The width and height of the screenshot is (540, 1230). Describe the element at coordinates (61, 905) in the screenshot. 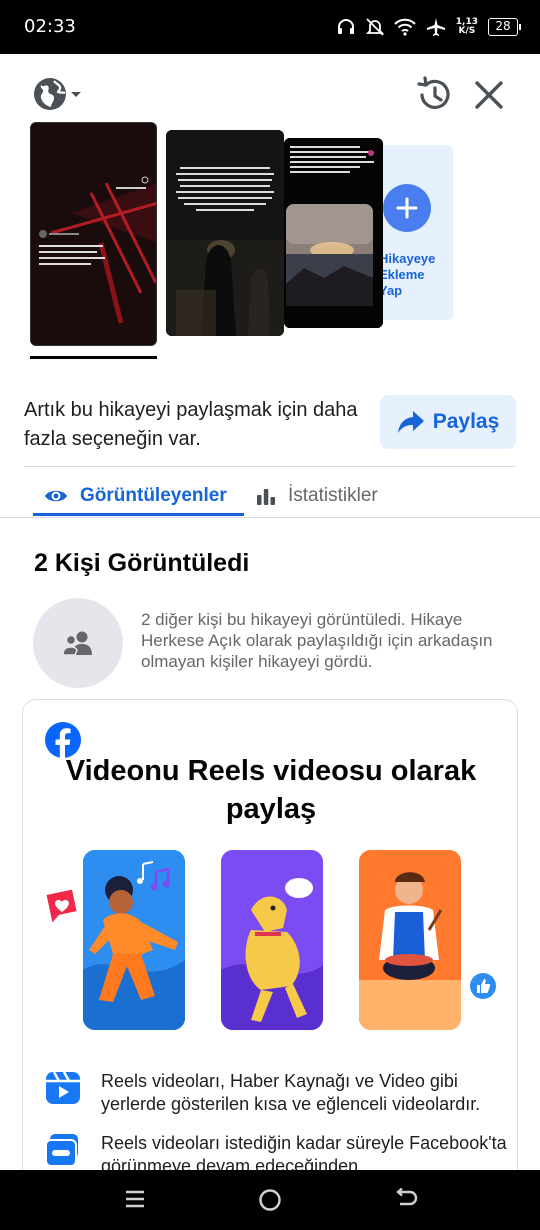

I see `heart-badge-icon` at that location.